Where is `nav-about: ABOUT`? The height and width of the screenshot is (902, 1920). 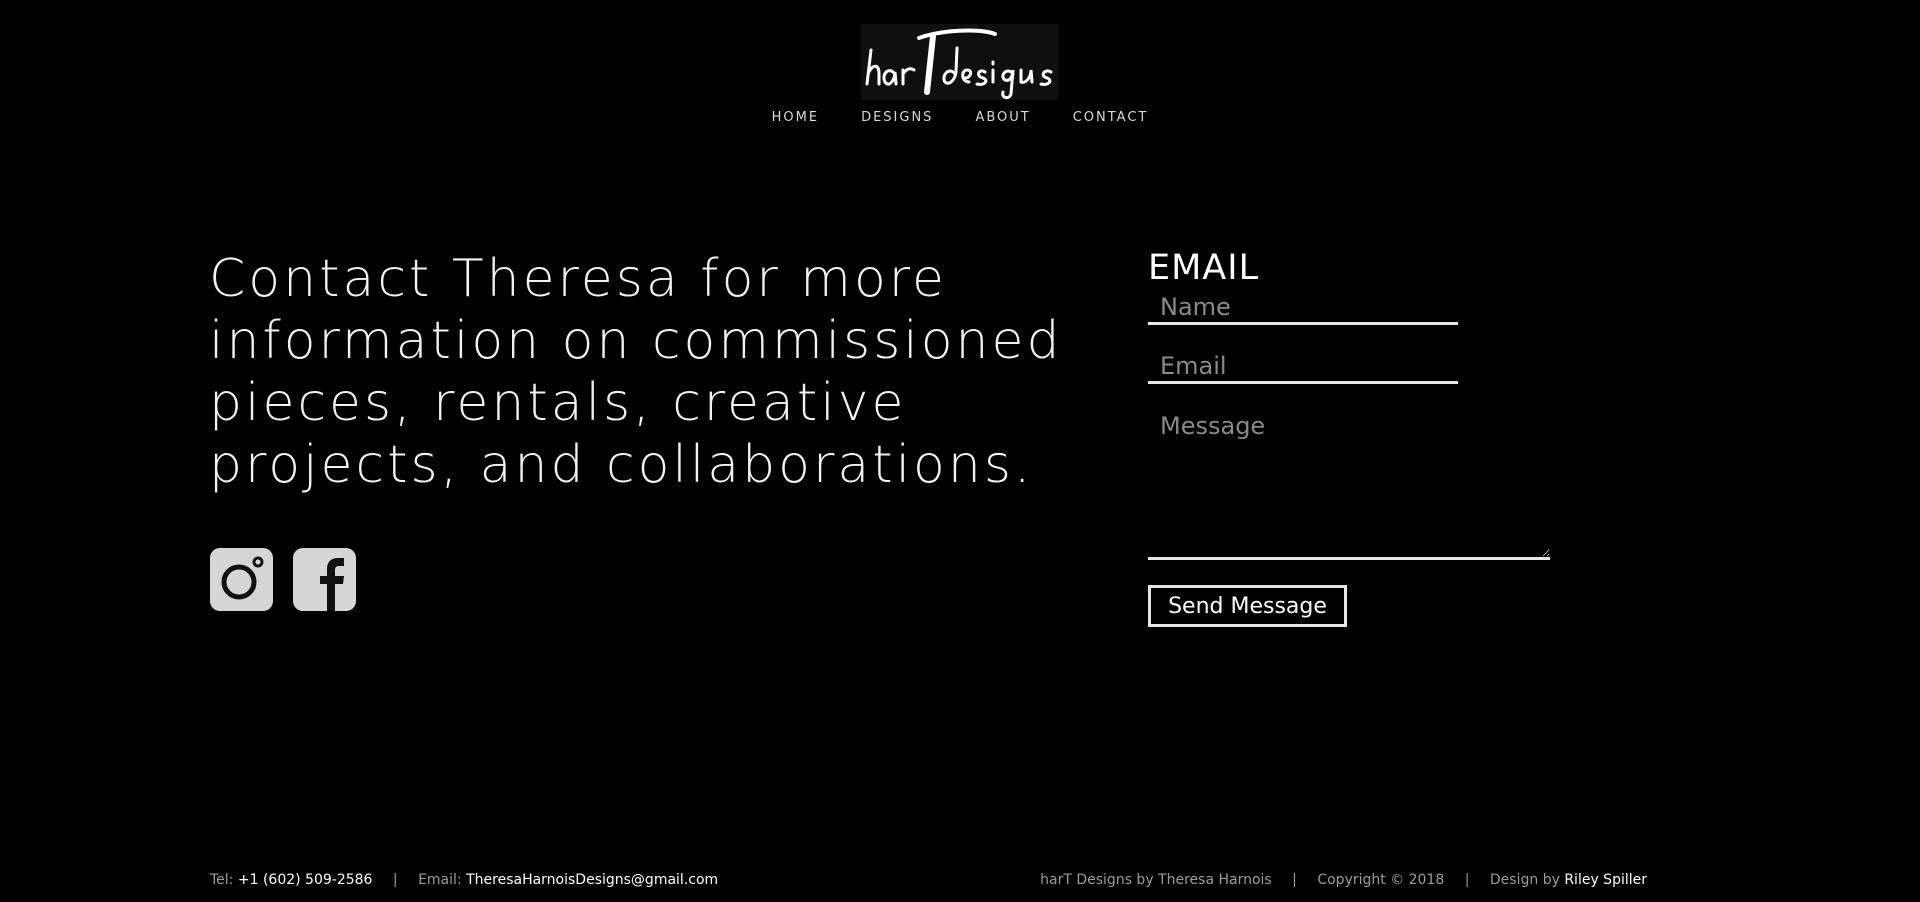 nav-about: ABOUT is located at coordinates (1002, 117).